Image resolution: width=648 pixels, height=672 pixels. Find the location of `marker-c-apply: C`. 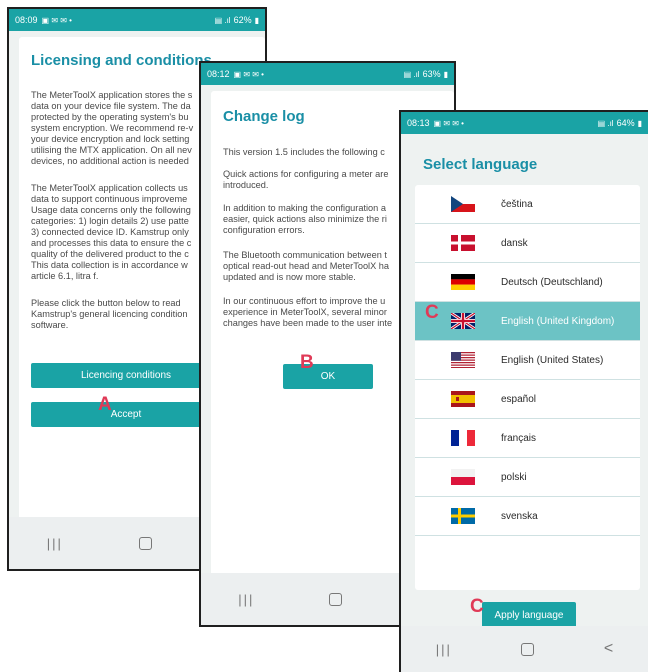

marker-c-apply: C is located at coordinates (477, 606).